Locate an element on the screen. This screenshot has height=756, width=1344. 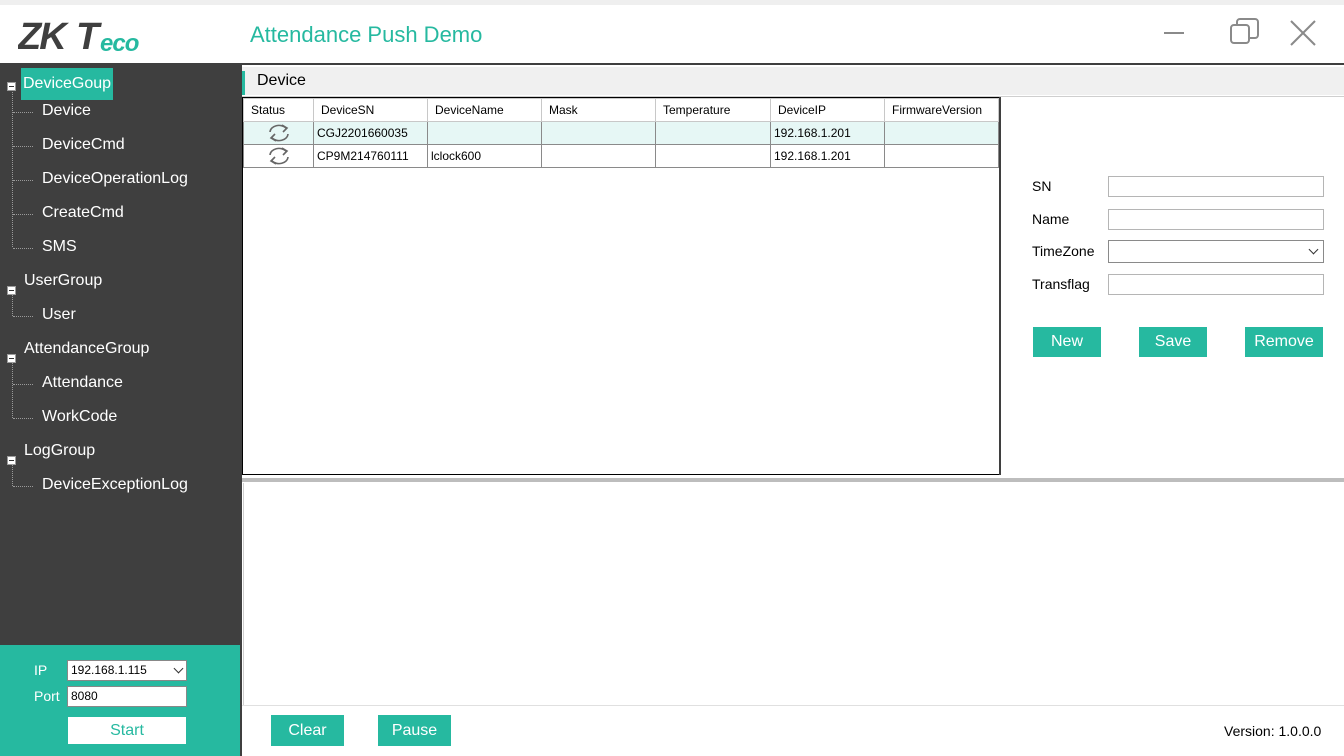
devicesn-cell: CGJ2201660035 is located at coordinates (370, 133).